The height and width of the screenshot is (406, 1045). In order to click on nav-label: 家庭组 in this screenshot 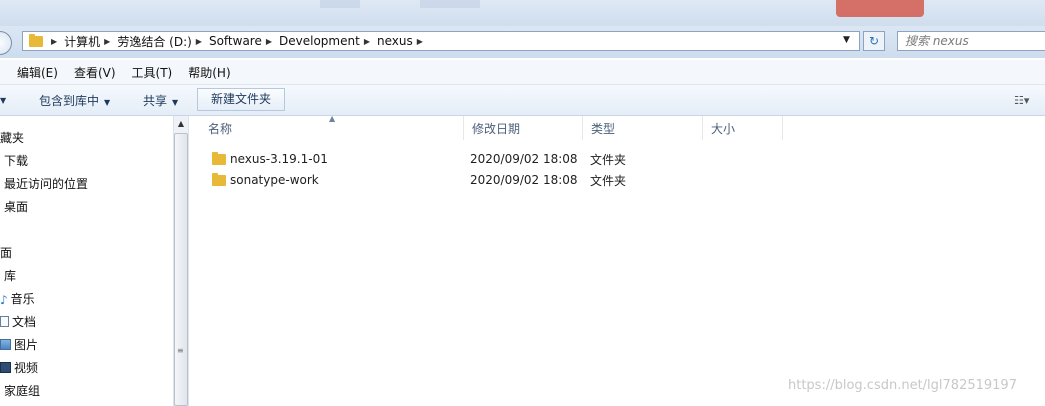, I will do `click(22, 391)`.